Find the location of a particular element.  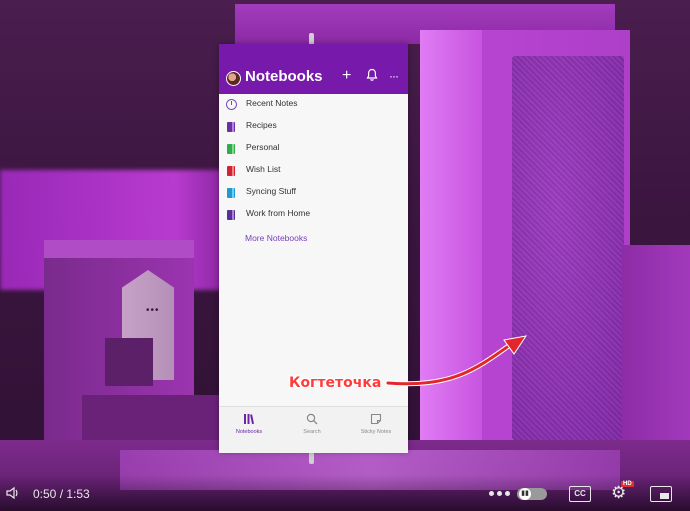

list-item-label: Recent Notes is located at coordinates (272, 103).